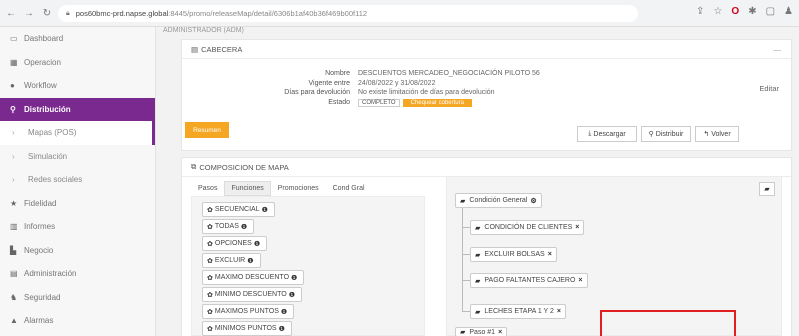 The image size is (799, 336). What do you see at coordinates (12, 86) in the screenshot?
I see `globe-icon: ●` at bounding box center [12, 86].